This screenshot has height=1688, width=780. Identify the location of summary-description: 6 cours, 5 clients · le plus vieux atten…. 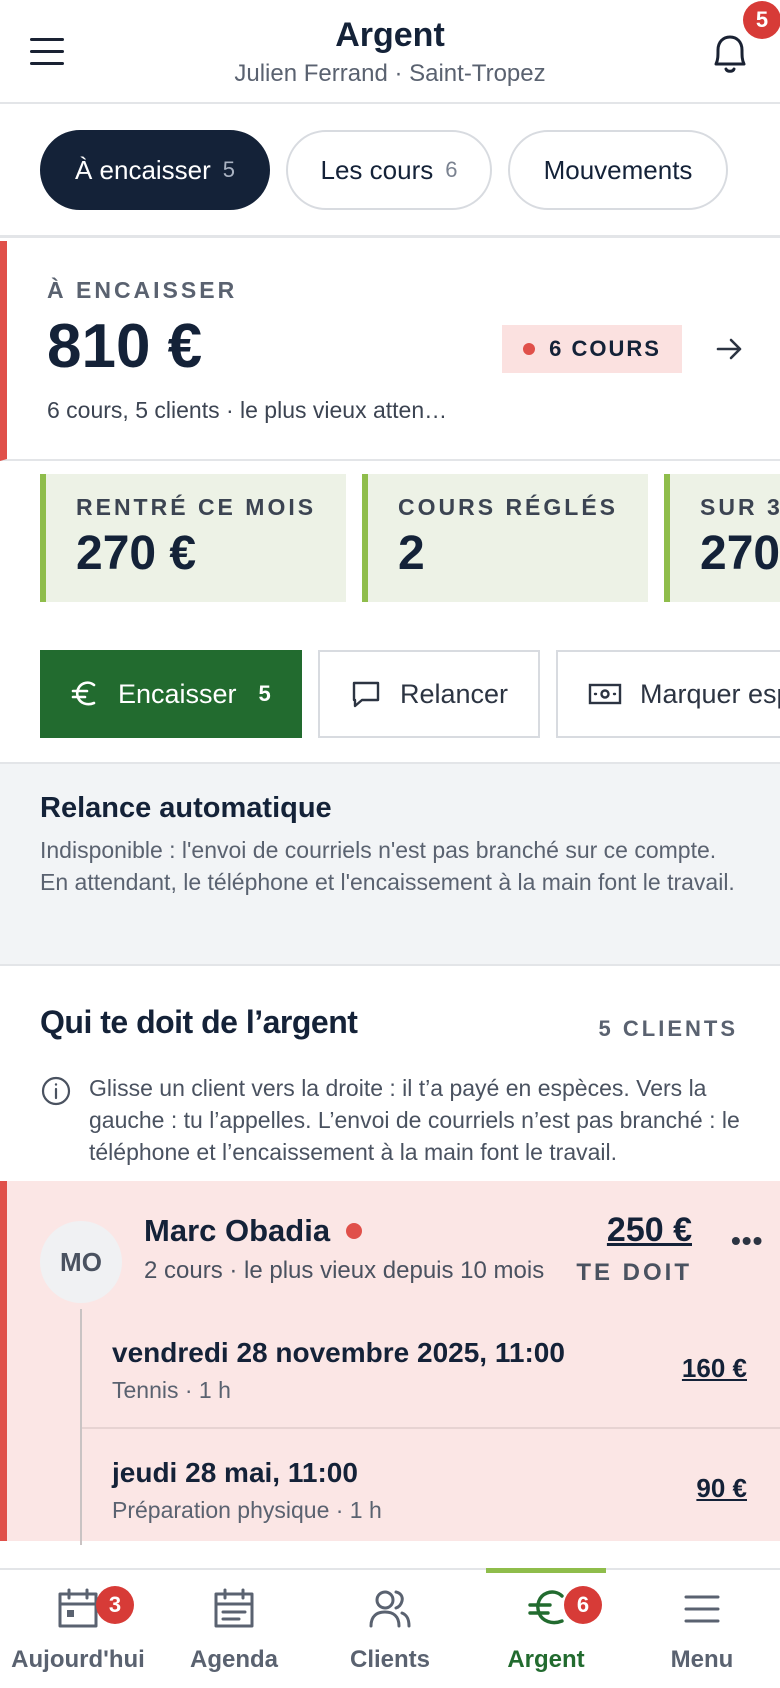
(247, 410).